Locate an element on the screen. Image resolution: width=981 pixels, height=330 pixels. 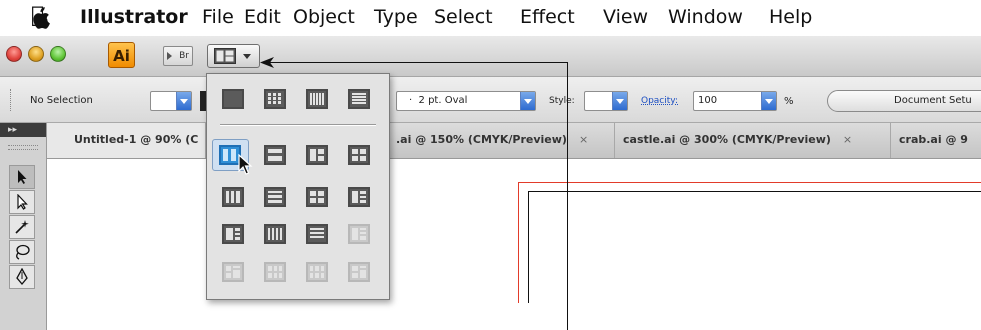
chevron-down-icon is located at coordinates (247, 56).